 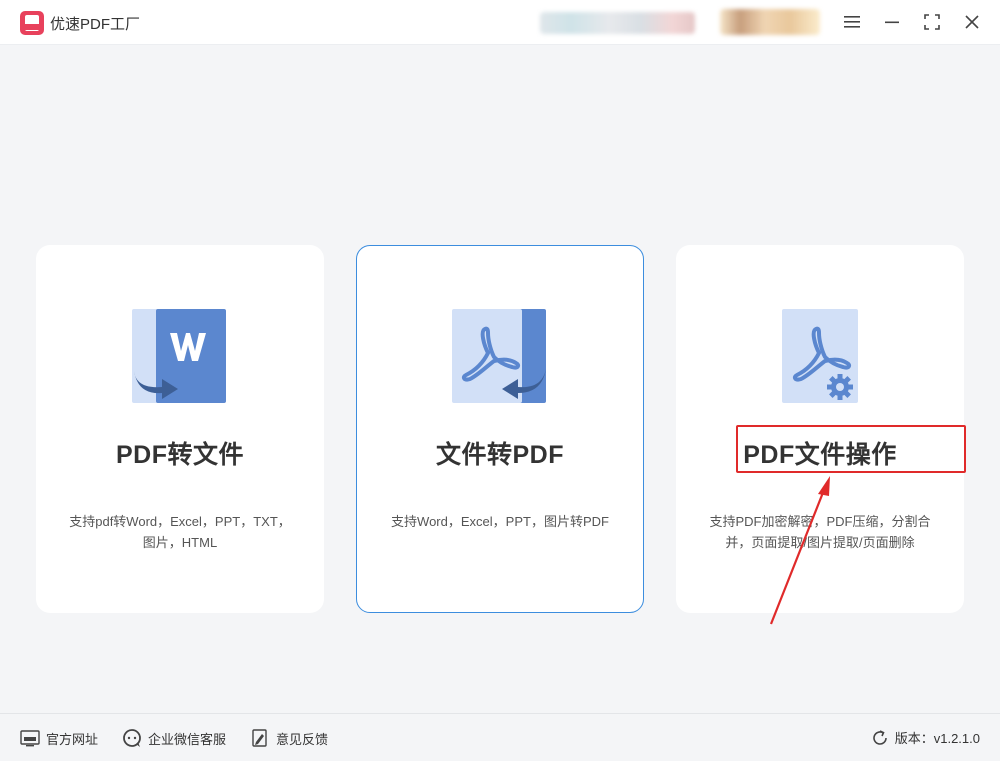 I want to click on close-button, so click(x=972, y=22).